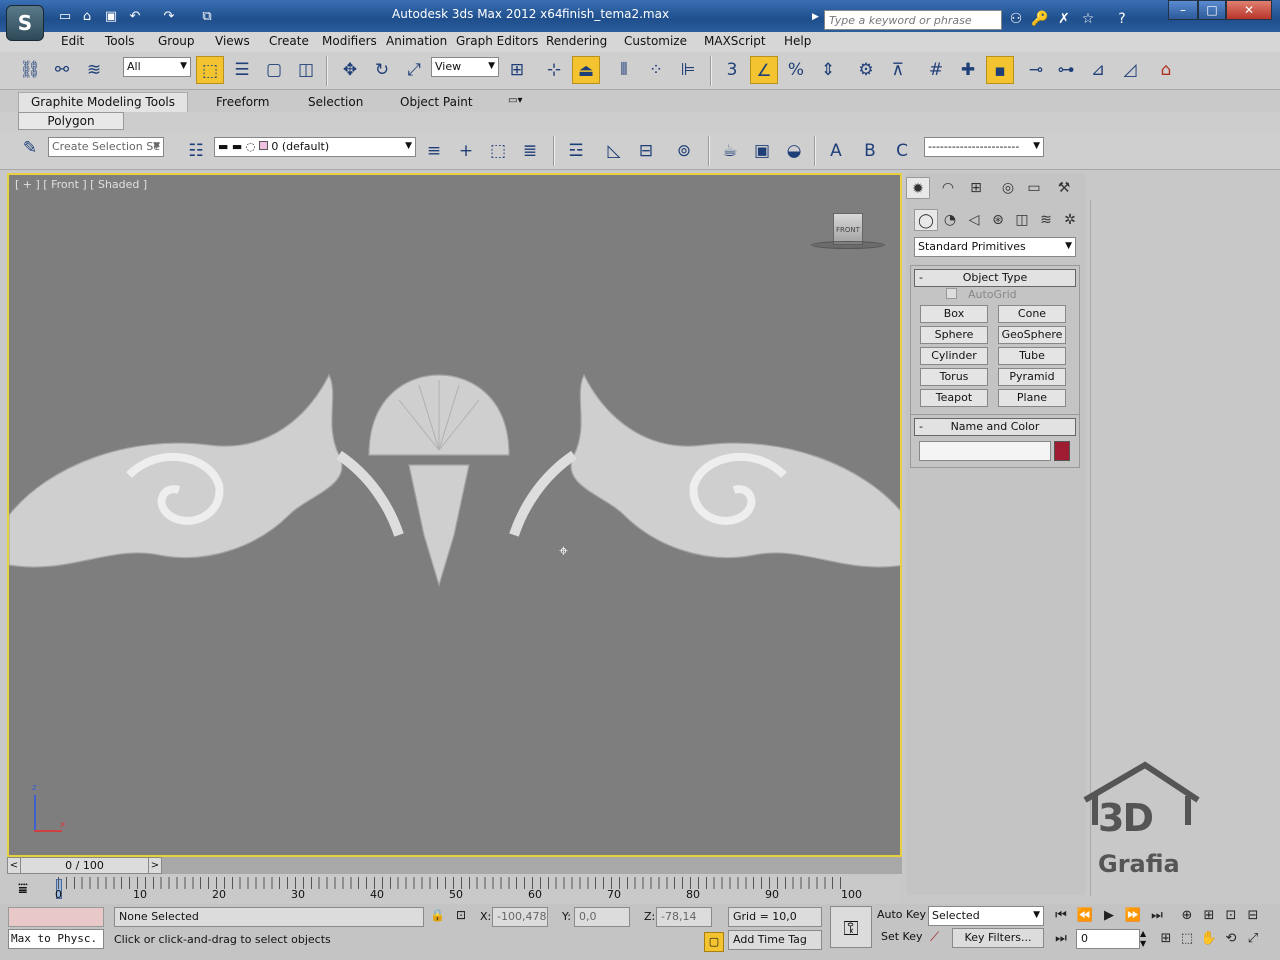 This screenshot has width=1280, height=960. I want to click on cameras-icon: ⊛, so click(998, 220).